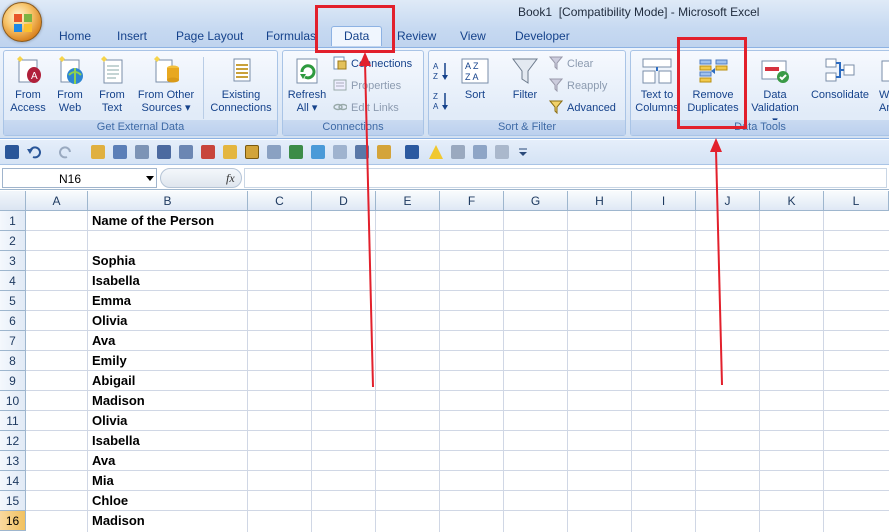 Image resolution: width=889 pixels, height=532 pixels. Describe the element at coordinates (716, 145) in the screenshot. I see `arrowhead-remove-duplicates` at that location.